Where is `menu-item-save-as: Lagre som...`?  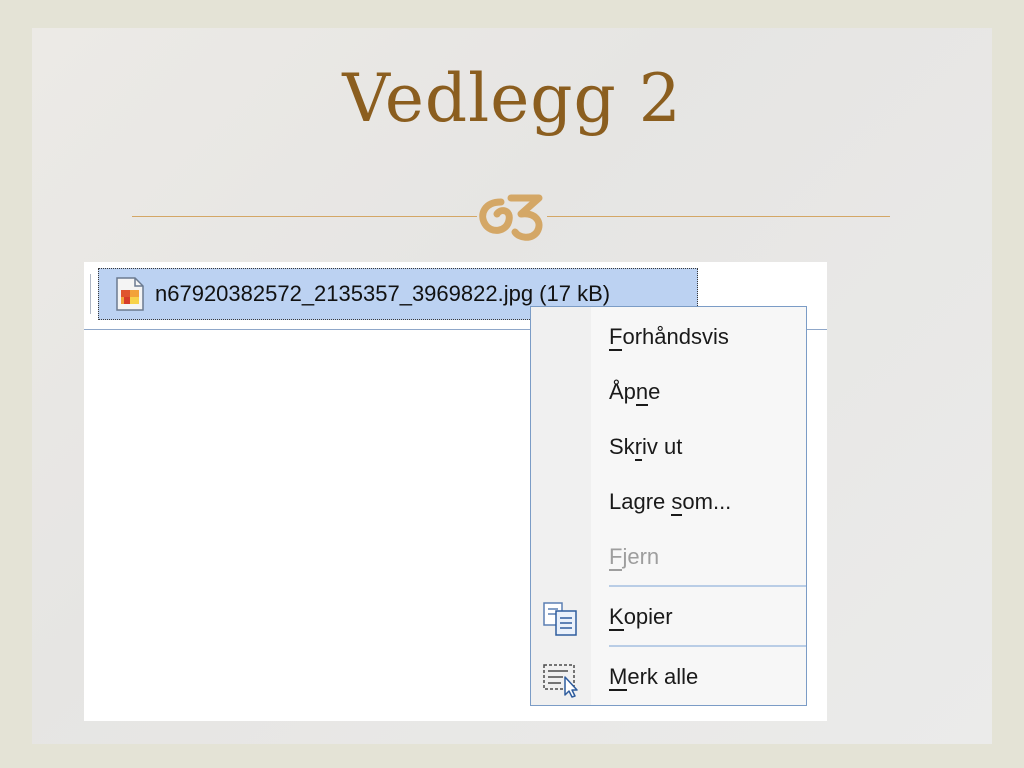
menu-item-save-as: Lagre som... is located at coordinates (668, 502).